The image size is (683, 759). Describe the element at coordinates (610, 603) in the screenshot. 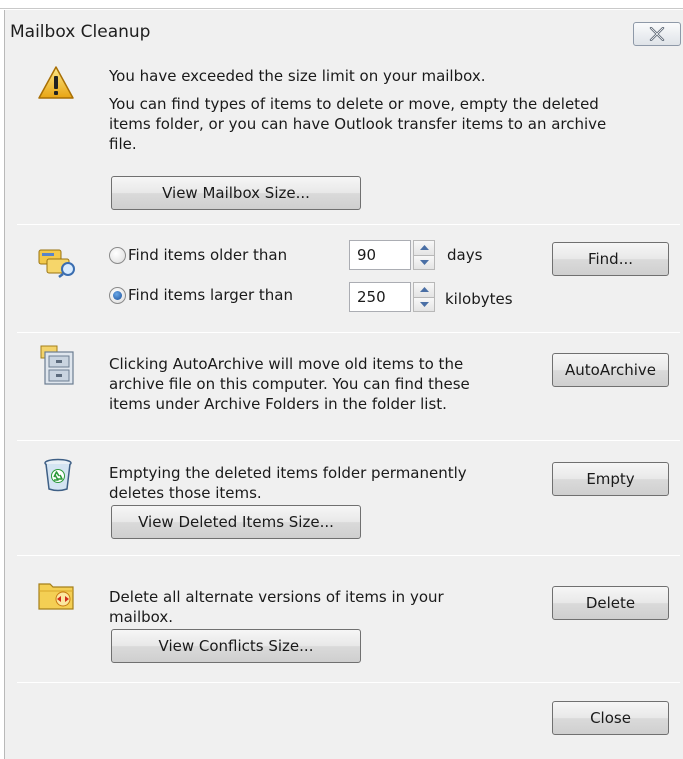

I see `delete-button: Delete` at that location.